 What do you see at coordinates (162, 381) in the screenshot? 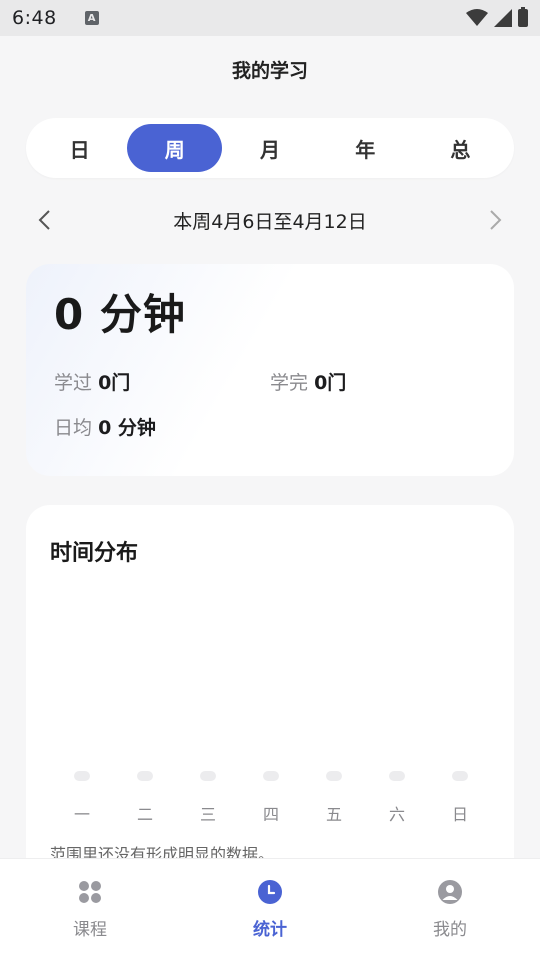
I see `courses-studied: 学过 0门` at bounding box center [162, 381].